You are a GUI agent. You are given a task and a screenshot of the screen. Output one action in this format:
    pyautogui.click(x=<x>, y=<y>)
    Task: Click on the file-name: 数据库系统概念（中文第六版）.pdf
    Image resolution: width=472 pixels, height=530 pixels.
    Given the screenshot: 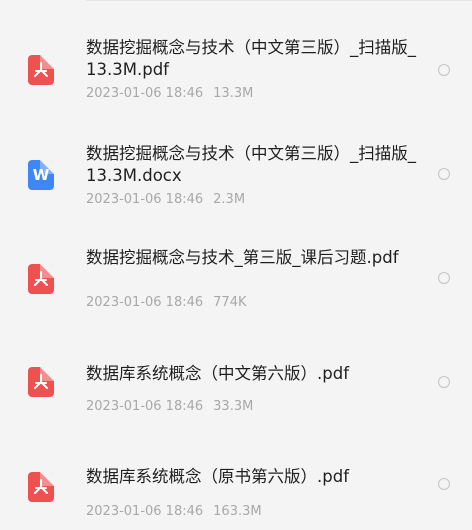 What is the action you would take?
    pyautogui.click(x=218, y=373)
    